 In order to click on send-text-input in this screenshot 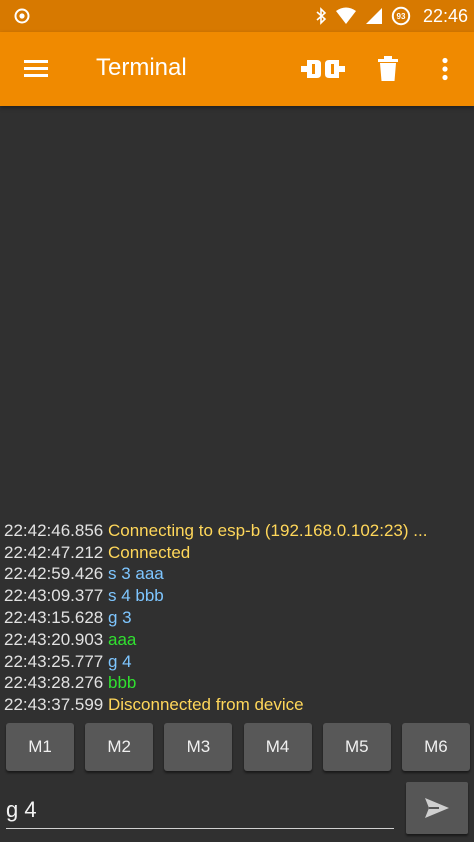, I will do `click(200, 810)`.